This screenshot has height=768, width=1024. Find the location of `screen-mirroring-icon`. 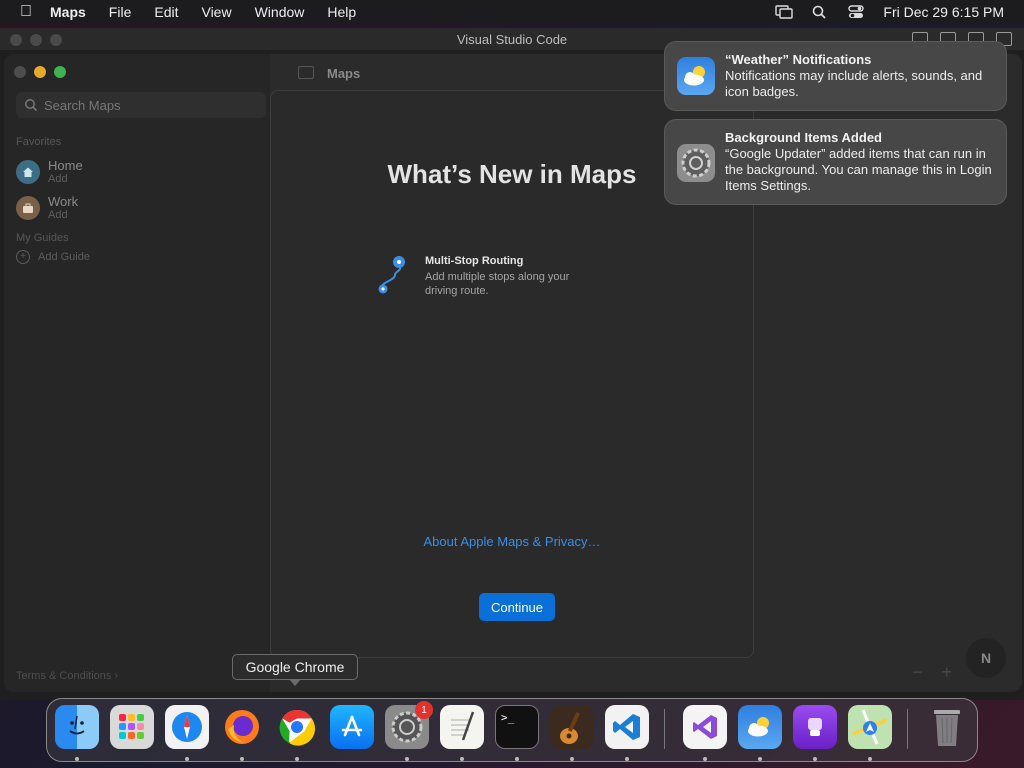

screen-mirroring-icon is located at coordinates (784, 12).